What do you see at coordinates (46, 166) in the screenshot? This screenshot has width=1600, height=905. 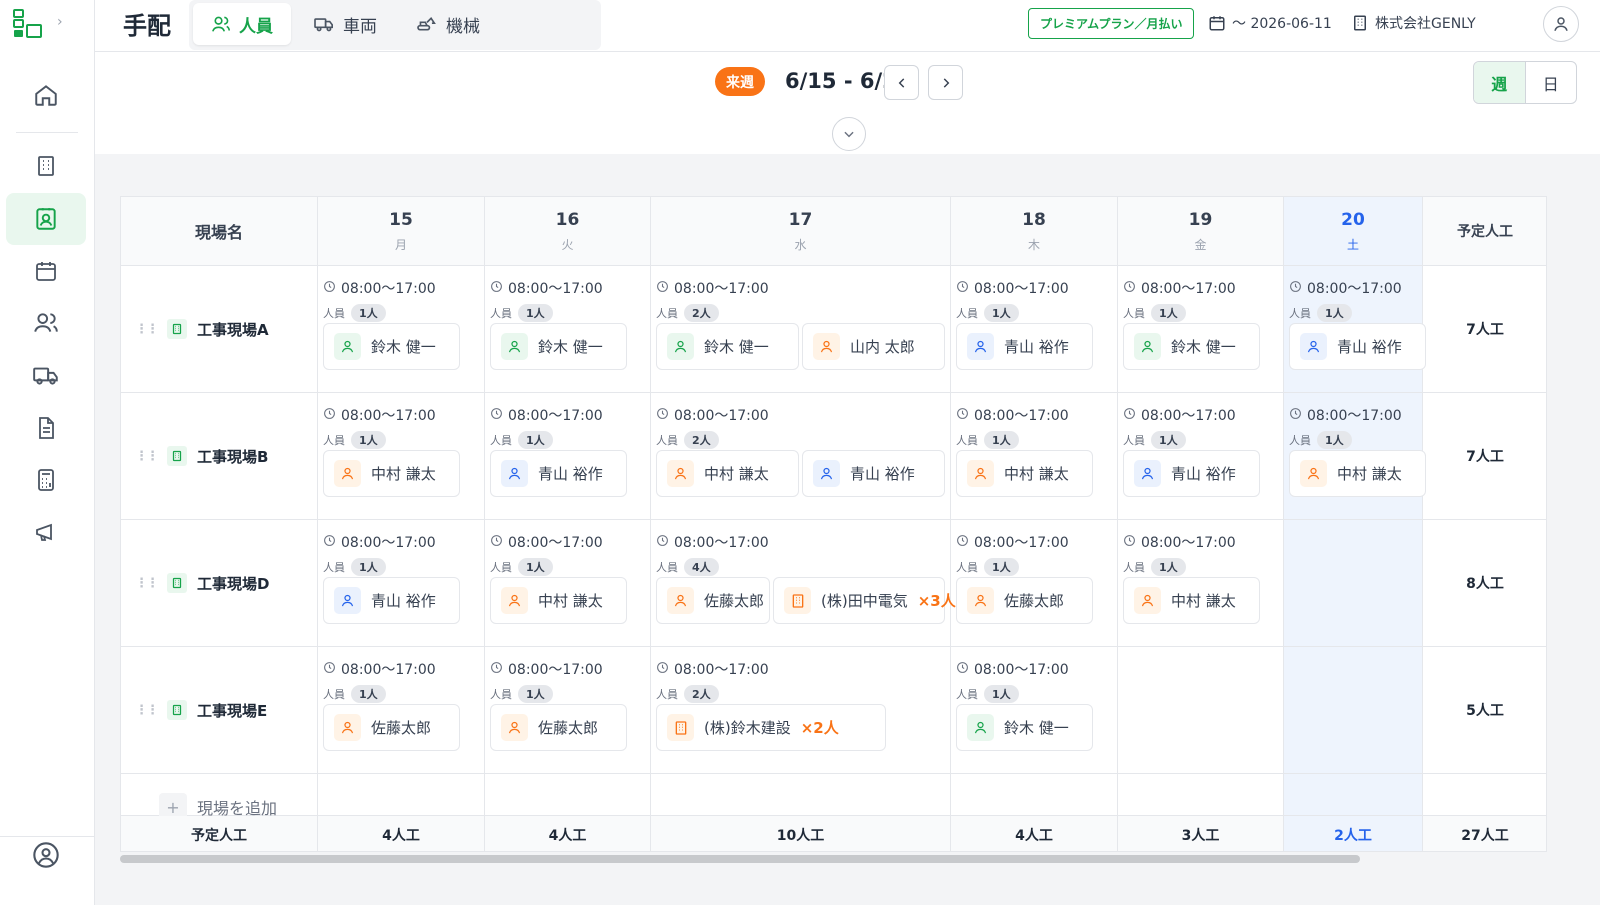 I see `sidebar-item-buildings` at bounding box center [46, 166].